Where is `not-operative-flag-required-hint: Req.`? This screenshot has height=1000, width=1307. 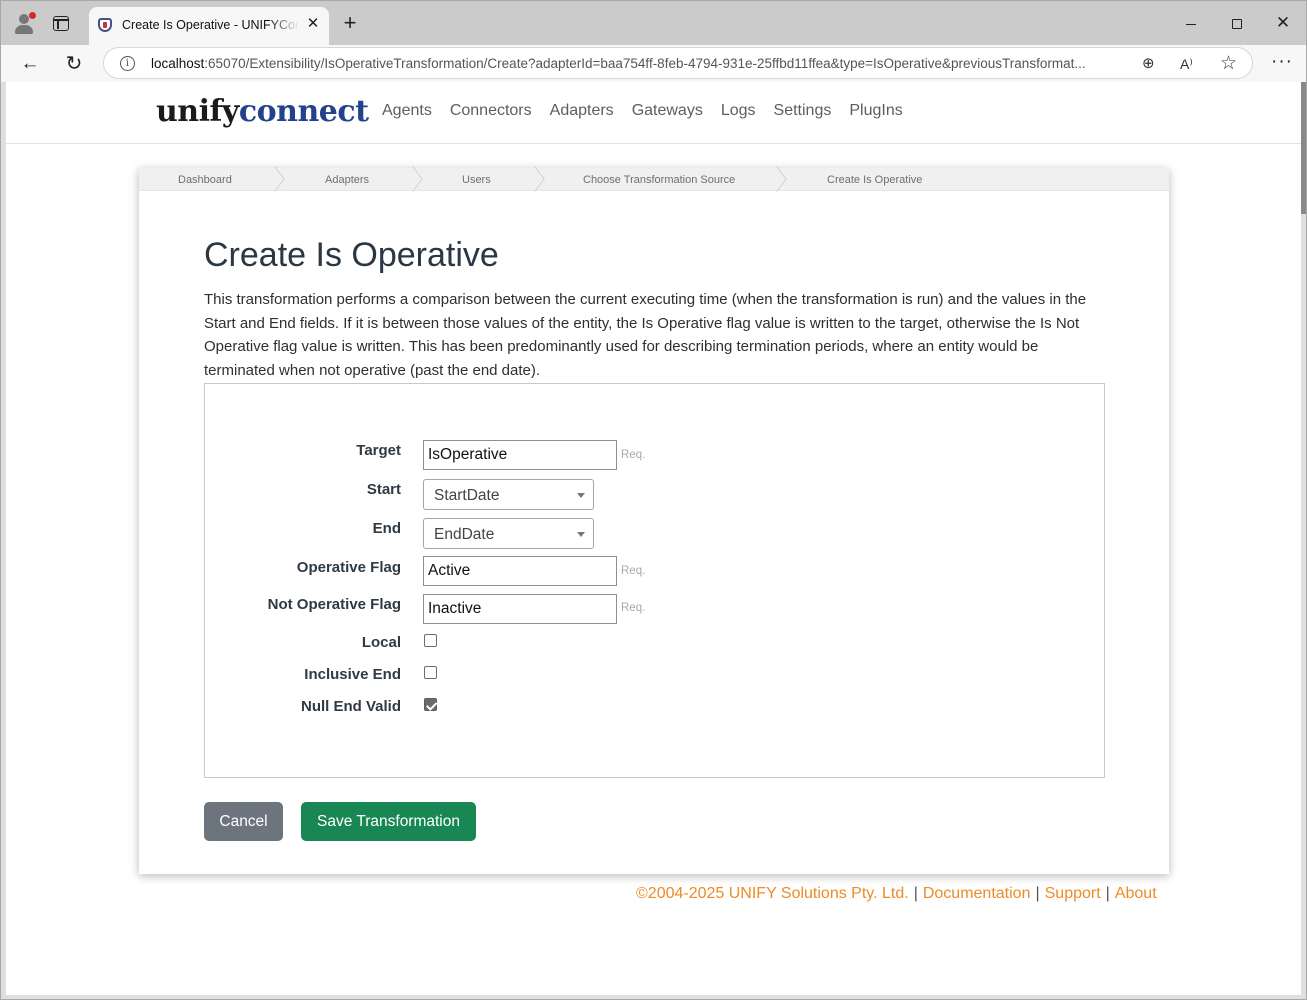
not-operative-flag-required-hint: Req. is located at coordinates (633, 608).